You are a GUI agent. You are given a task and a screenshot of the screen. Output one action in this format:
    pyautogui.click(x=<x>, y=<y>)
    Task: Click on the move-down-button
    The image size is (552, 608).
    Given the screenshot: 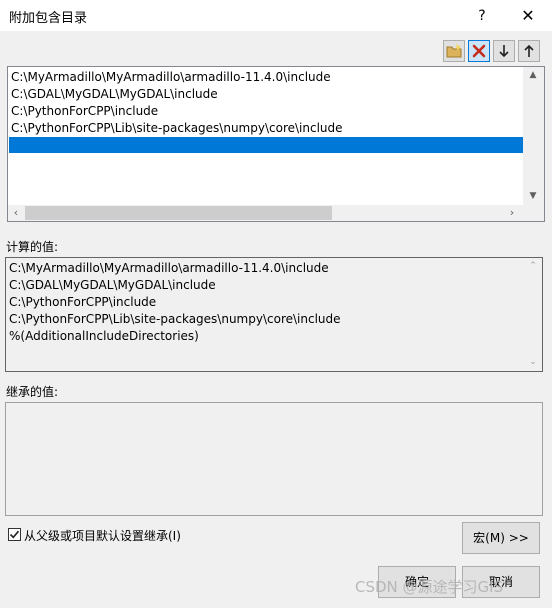 What is the action you would take?
    pyautogui.click(x=504, y=51)
    